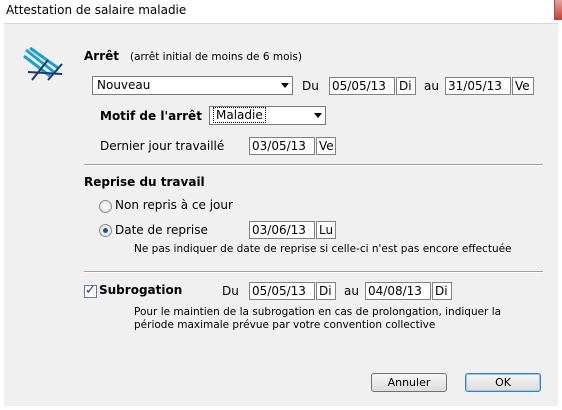 The height and width of the screenshot is (410, 562). Describe the element at coordinates (96, 10) in the screenshot. I see `window-title: Attestation de salaire maladie` at that location.